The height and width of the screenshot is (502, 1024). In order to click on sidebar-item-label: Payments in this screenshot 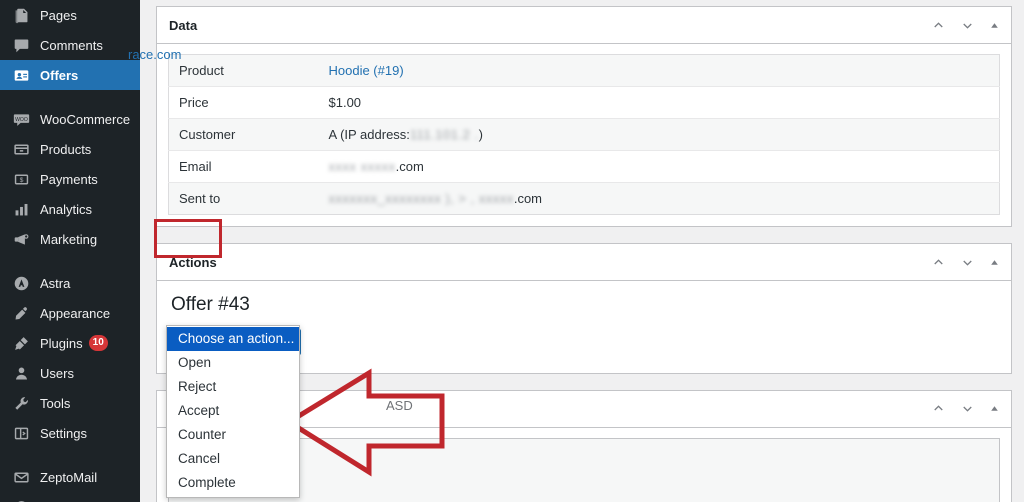, I will do `click(69, 179)`.